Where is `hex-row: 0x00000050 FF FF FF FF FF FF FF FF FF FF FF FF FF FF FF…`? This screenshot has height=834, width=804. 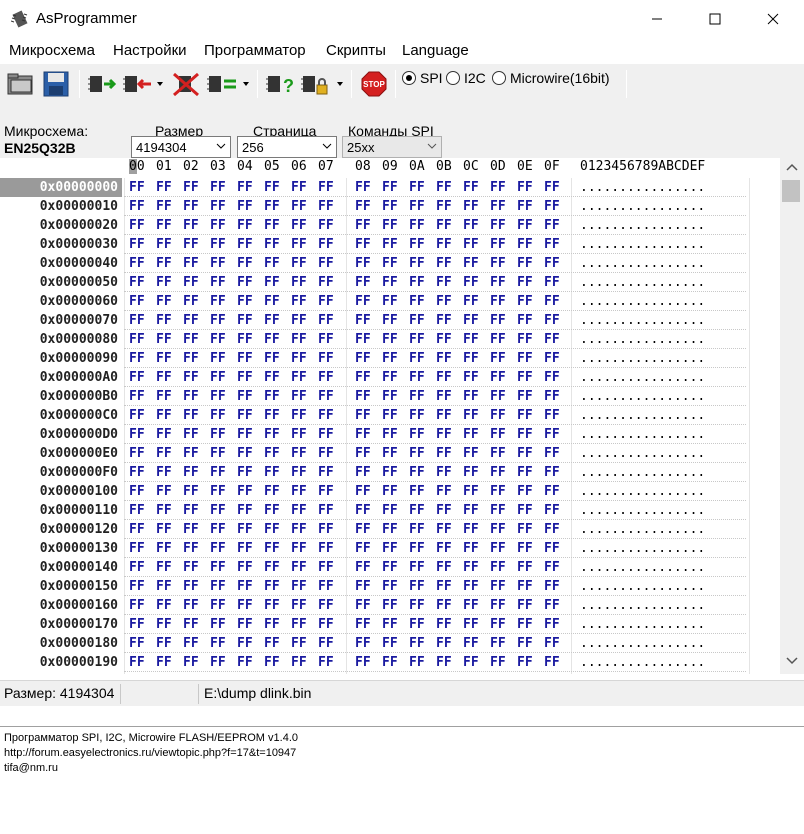
hex-row: 0x00000050 FF FF FF FF FF FF FF FF FF FF FF FF FF FF FF… is located at coordinates (390, 282).